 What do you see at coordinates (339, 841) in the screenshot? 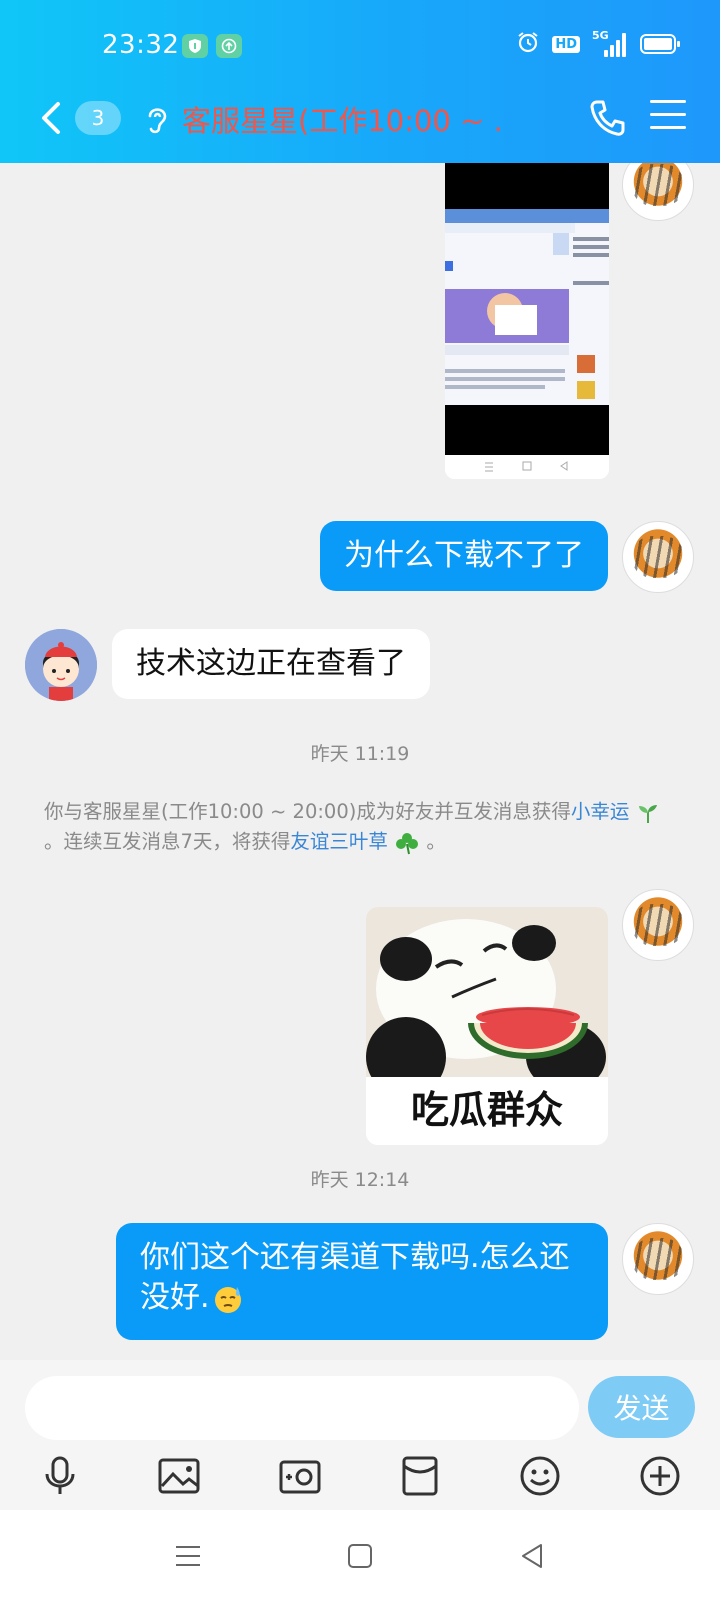
I see `clover-link: 友谊三叶草` at bounding box center [339, 841].